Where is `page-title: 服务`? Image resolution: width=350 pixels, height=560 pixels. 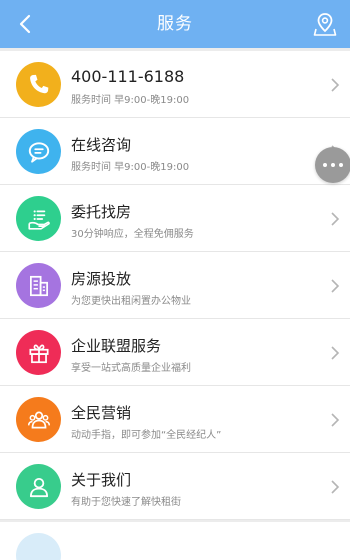 page-title: 服务 is located at coordinates (175, 24).